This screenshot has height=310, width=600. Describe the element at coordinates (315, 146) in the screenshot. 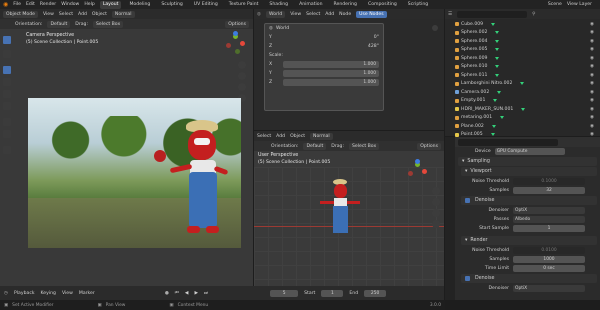

I see `rv-orientation-select: Default` at that location.